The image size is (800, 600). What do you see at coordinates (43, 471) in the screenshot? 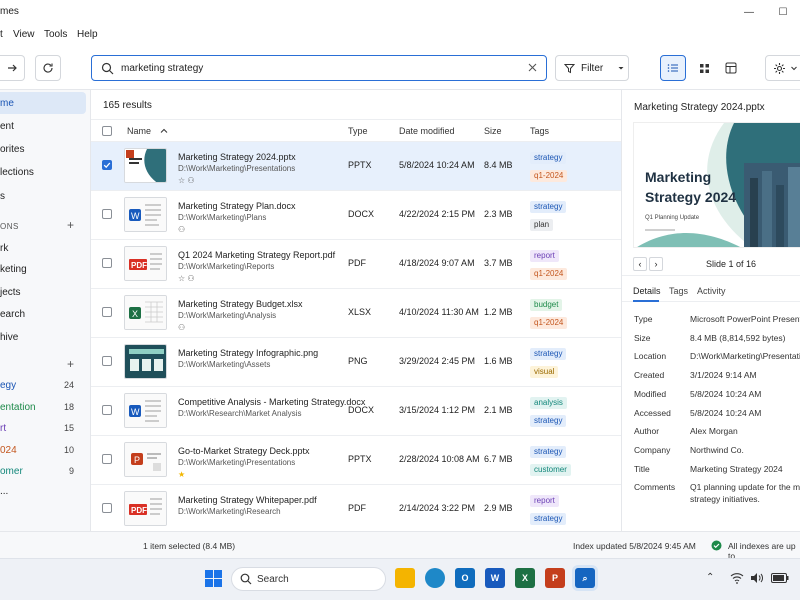
I see `sidebar-tag: omer 9` at bounding box center [43, 471].